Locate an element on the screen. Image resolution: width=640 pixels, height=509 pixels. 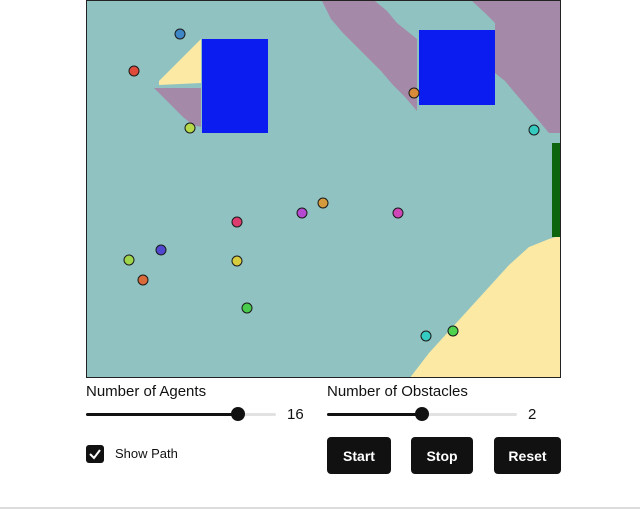
agents-slider is located at coordinates (181, 414).